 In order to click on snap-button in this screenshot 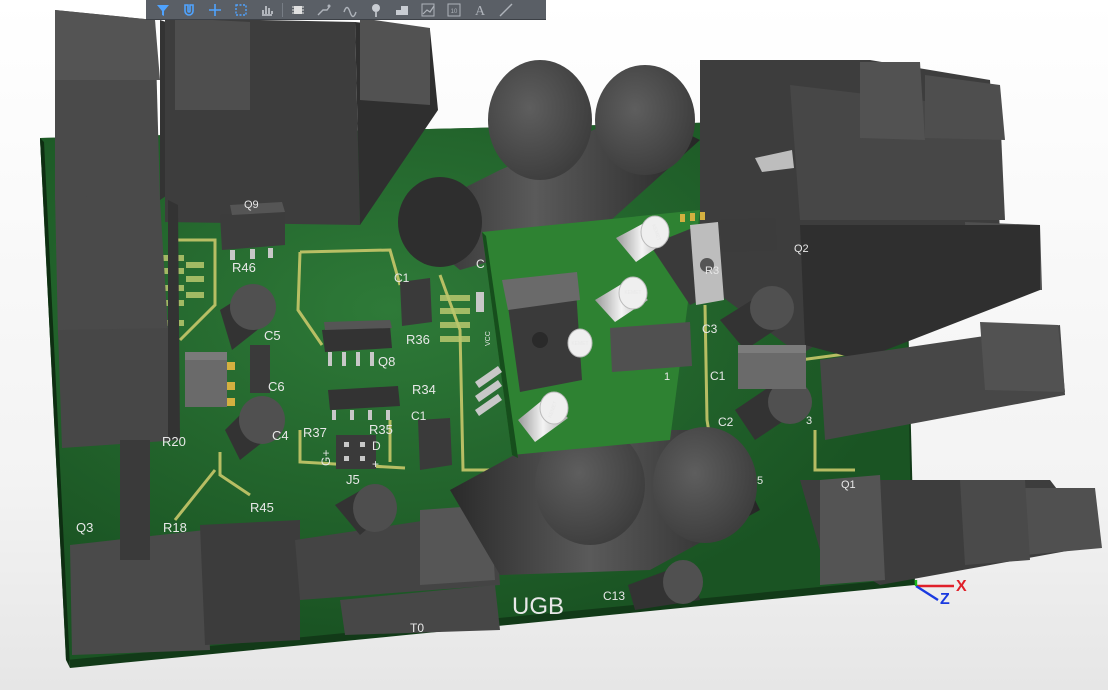, I will do `click(189, 10)`.